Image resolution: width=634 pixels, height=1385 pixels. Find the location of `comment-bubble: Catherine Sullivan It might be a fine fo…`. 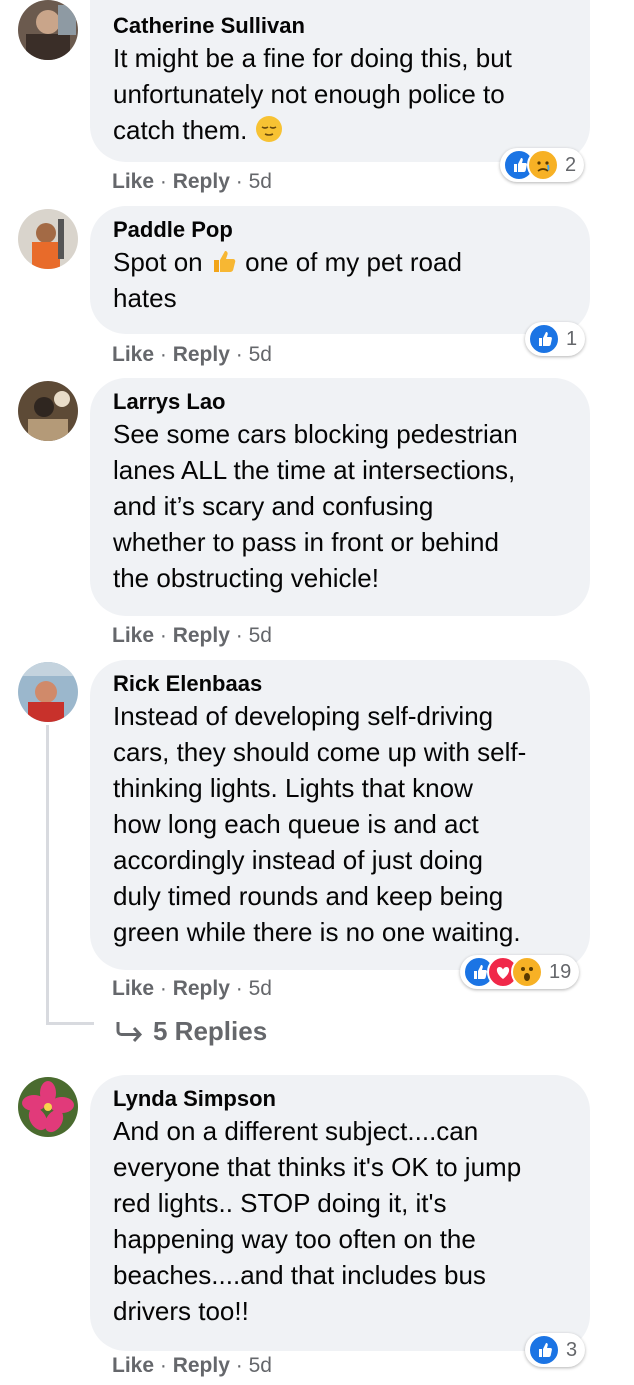

comment-bubble: Catherine Sullivan It might be a fine fo… is located at coordinates (340, 81).